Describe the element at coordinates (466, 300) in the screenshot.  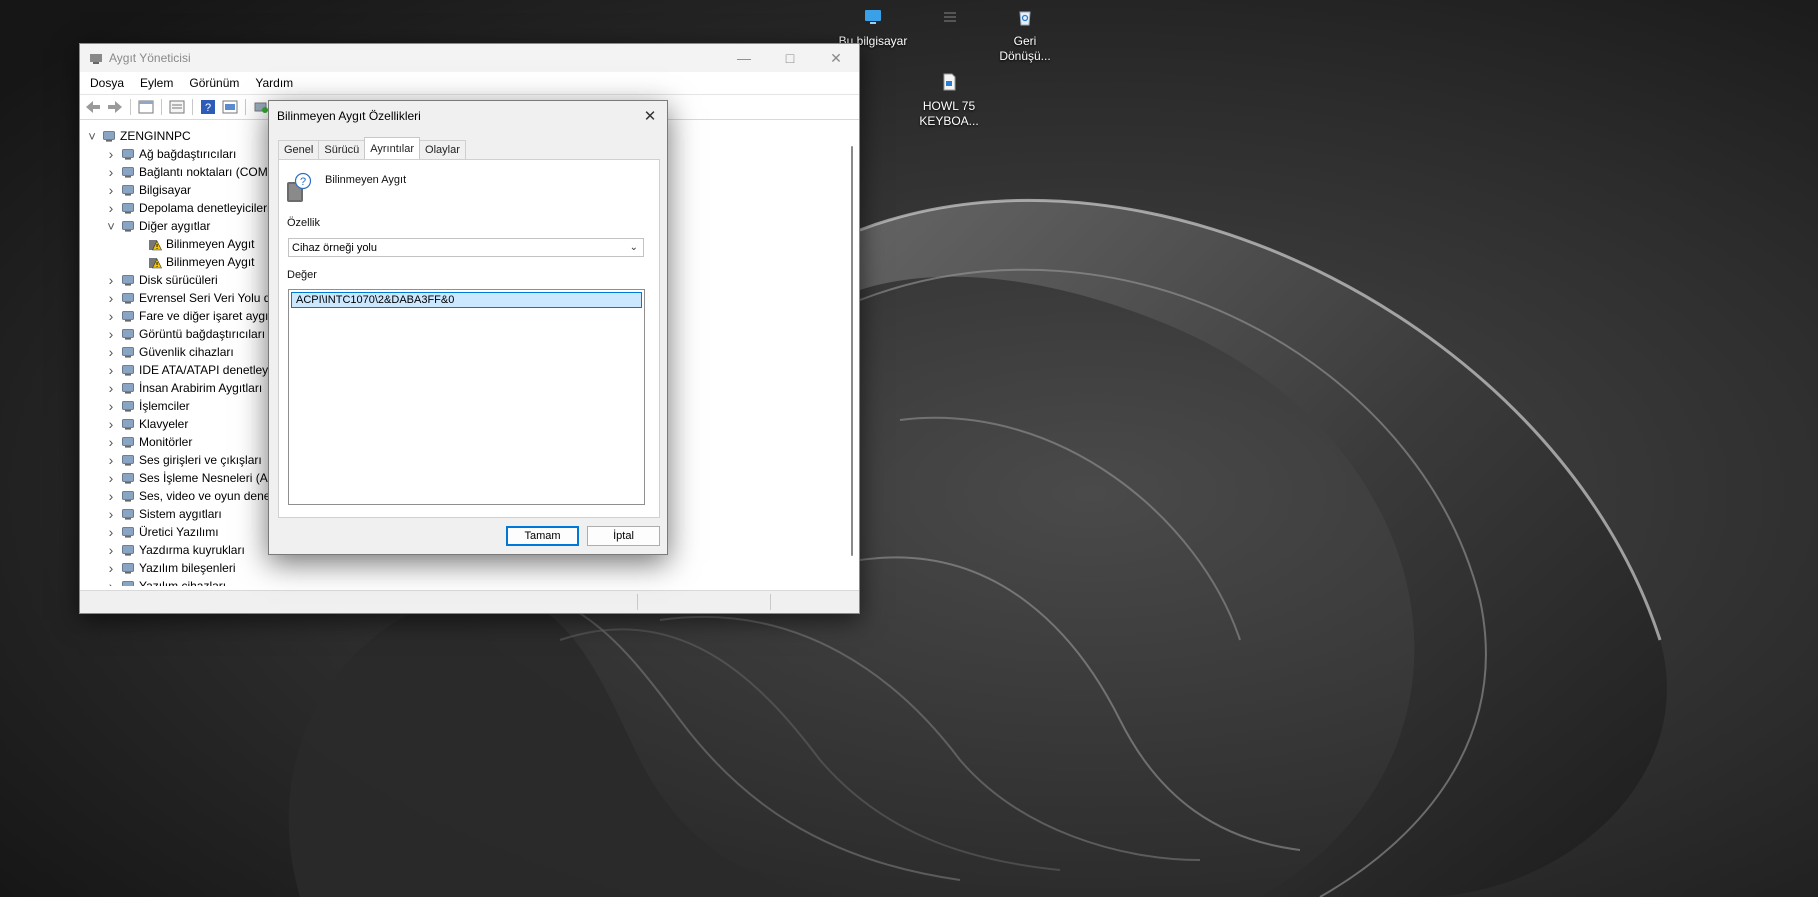
I see `value-list-item: ACPI\INTC1070\2&DABA3FF&0` at that location.